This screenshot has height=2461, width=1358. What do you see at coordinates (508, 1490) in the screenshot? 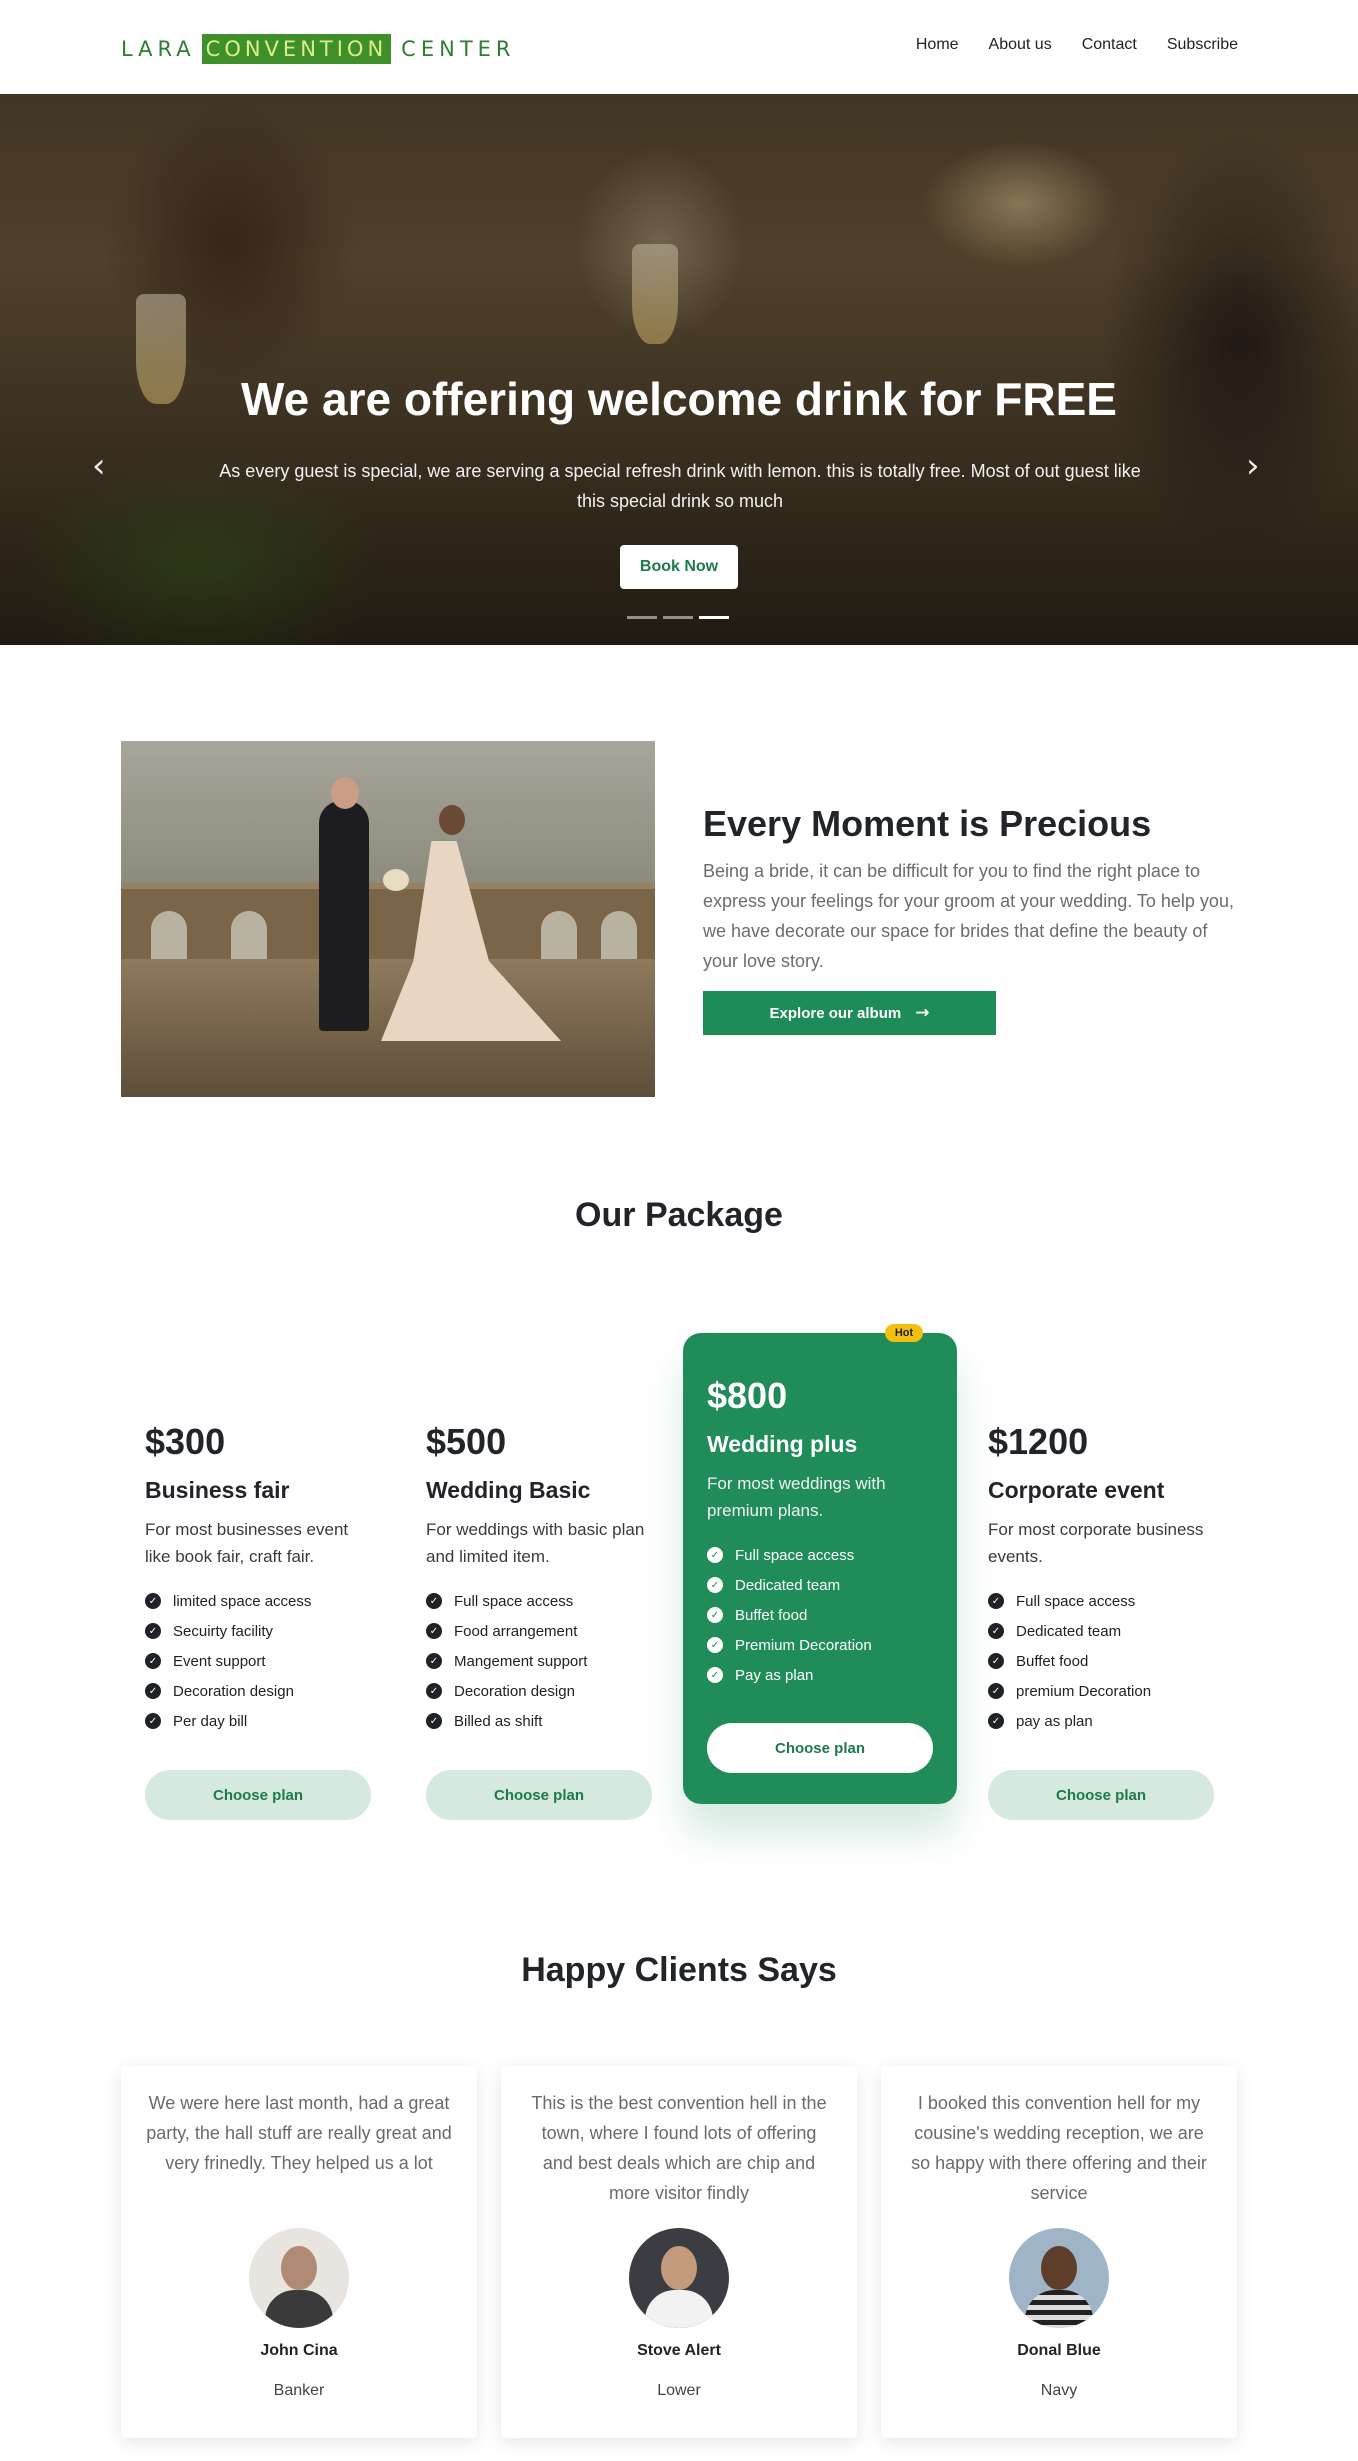
I see `plan-name: Wedding Basic` at bounding box center [508, 1490].